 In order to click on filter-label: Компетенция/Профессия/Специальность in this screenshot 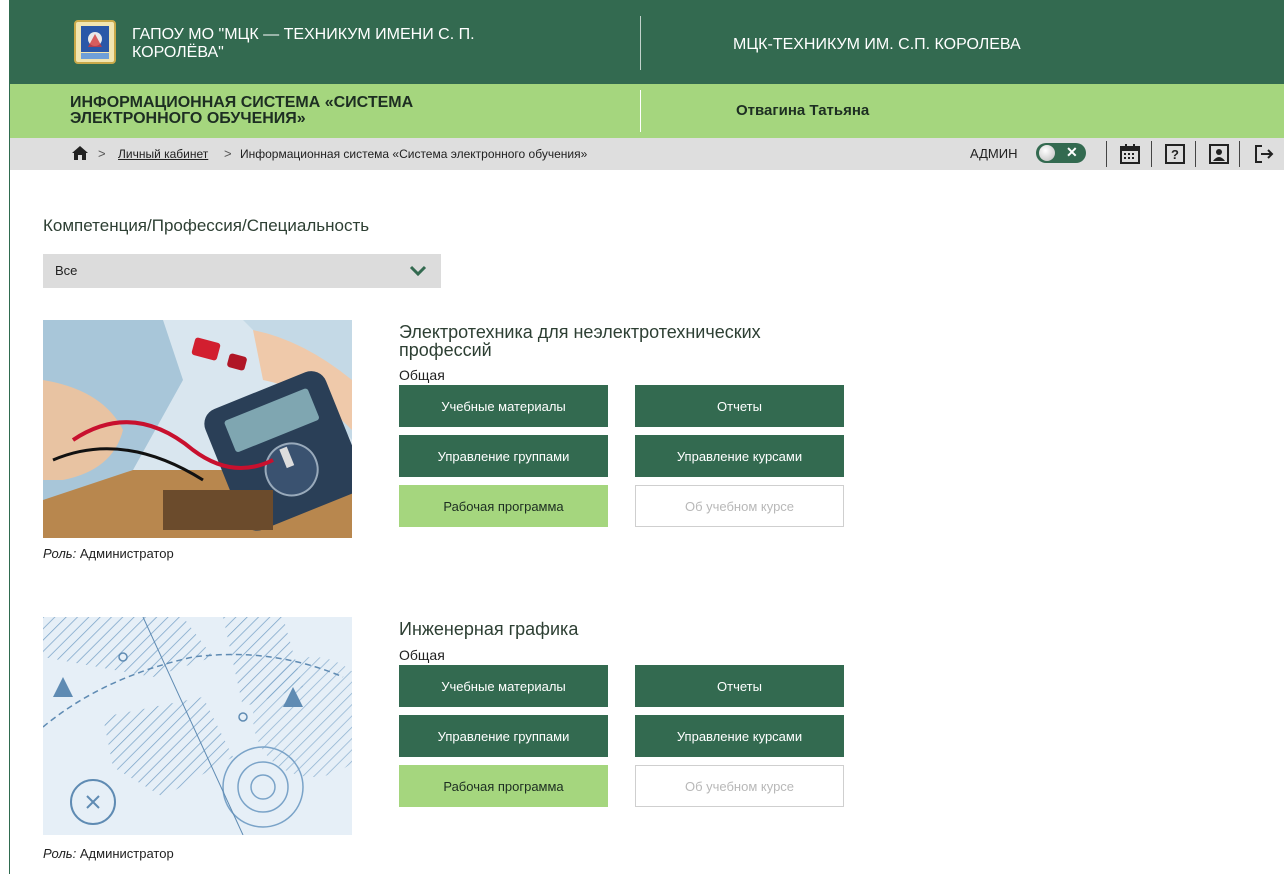, I will do `click(206, 225)`.